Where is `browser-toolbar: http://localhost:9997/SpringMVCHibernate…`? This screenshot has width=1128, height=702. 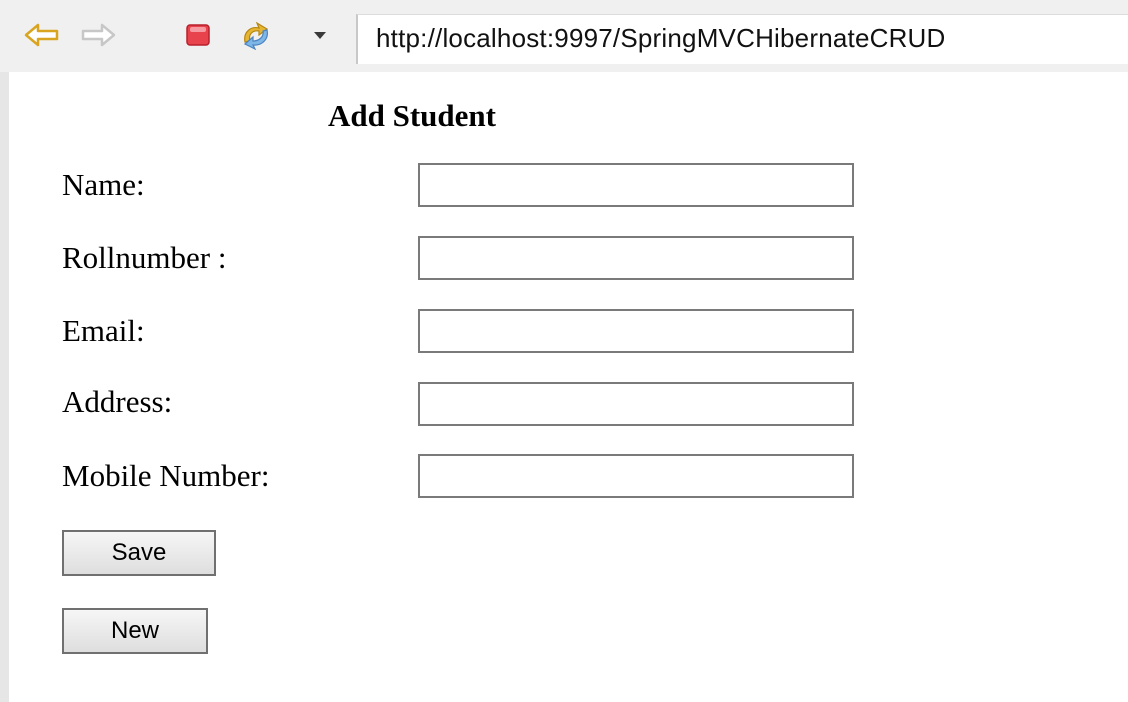 browser-toolbar: http://localhost:9997/SpringMVCHibernate… is located at coordinates (564, 36).